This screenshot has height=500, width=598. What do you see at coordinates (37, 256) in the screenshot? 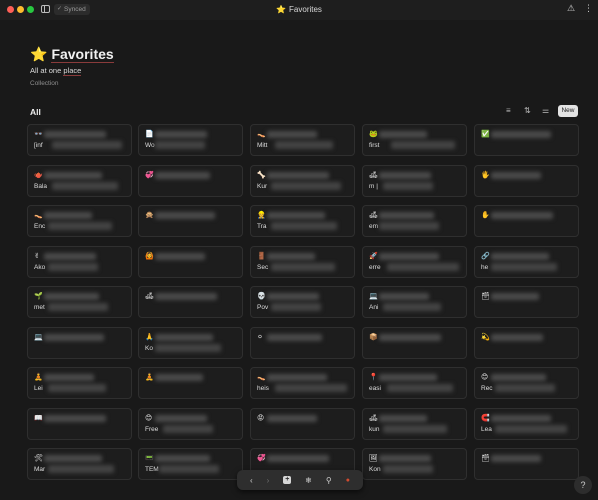
I see `card-emoji-icon: ✌` at bounding box center [37, 256].